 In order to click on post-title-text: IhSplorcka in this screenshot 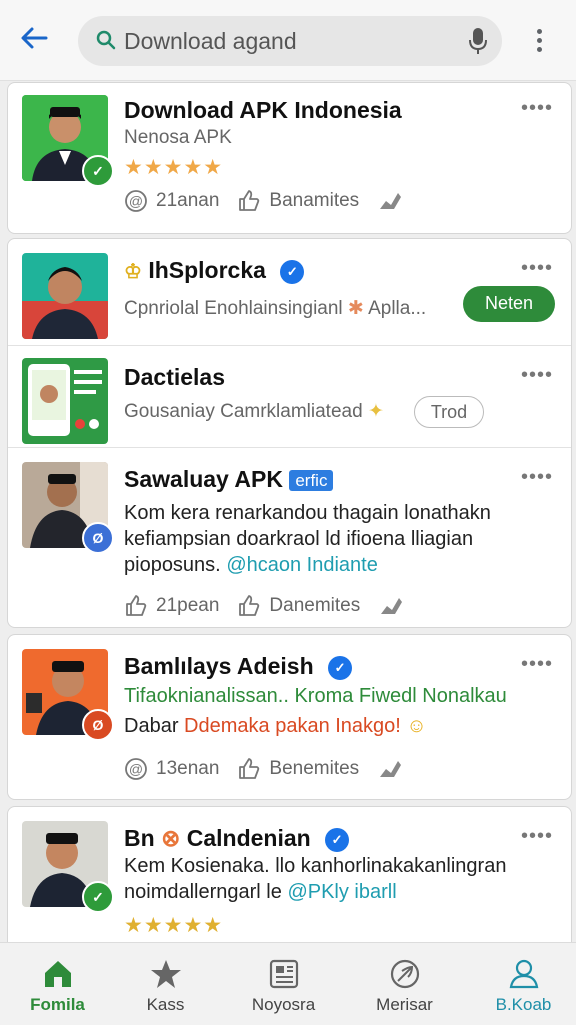, I will do `click(207, 270)`.